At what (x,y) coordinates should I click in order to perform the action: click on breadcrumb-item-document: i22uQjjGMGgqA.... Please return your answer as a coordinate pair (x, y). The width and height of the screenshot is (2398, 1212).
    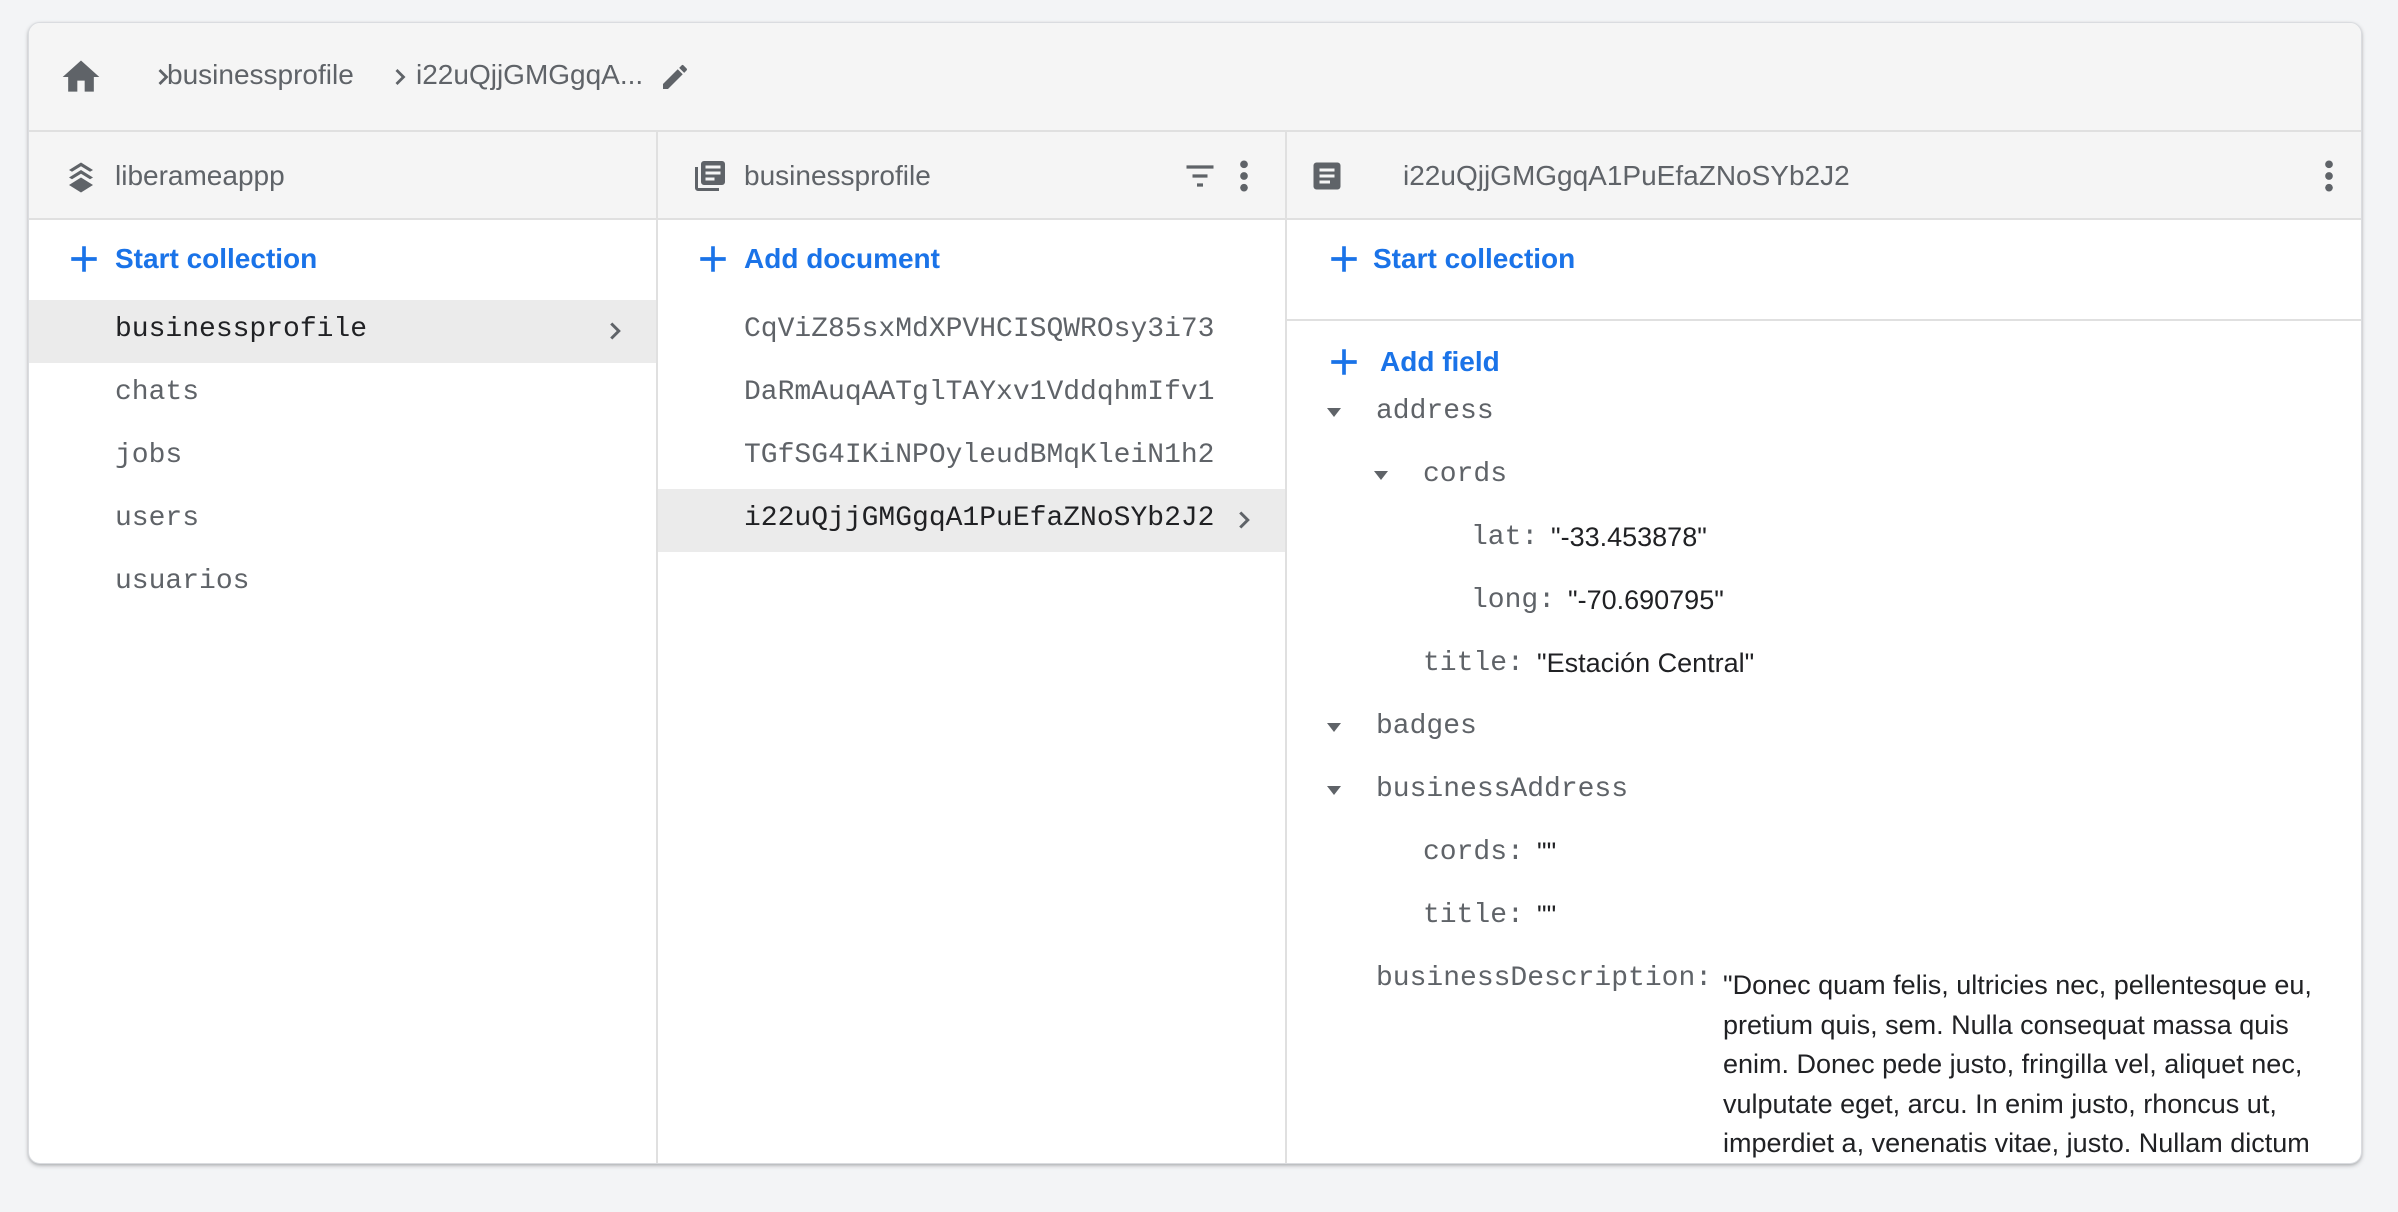
    Looking at the image, I should click on (529, 75).